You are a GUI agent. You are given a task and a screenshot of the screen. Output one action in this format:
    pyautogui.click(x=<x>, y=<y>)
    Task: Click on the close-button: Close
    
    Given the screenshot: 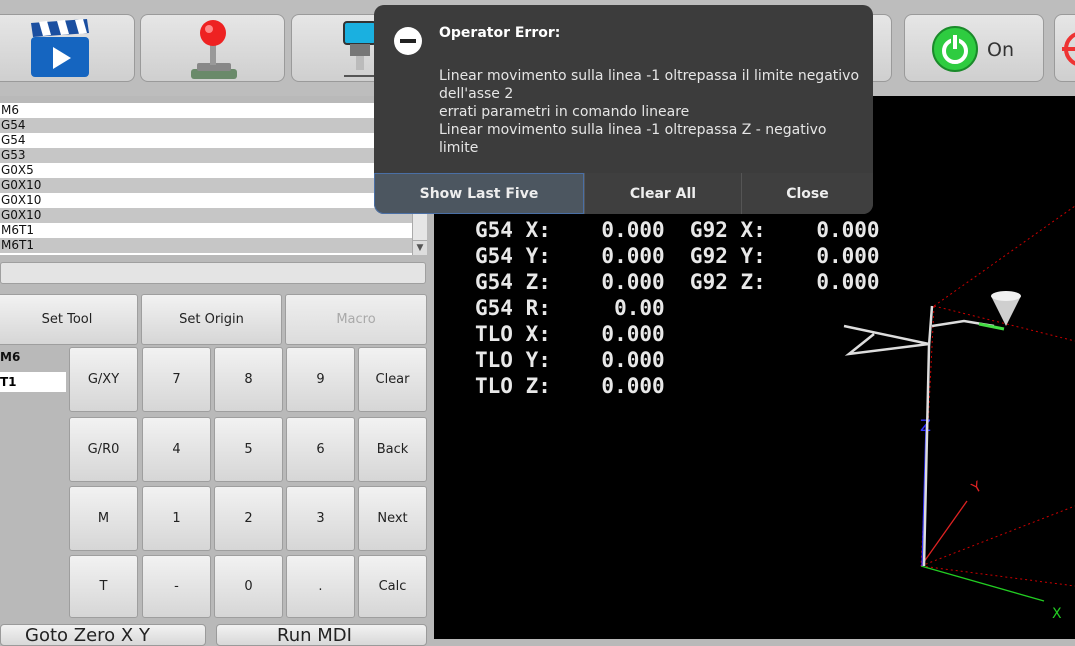 What is the action you would take?
    pyautogui.click(x=807, y=193)
    